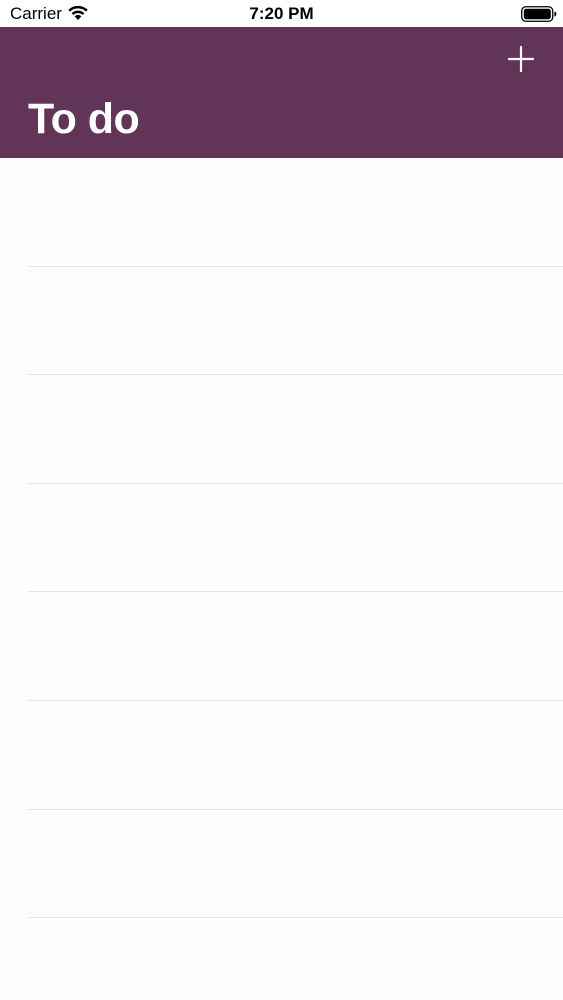 The image size is (563, 1000). I want to click on add-button, so click(521, 59).